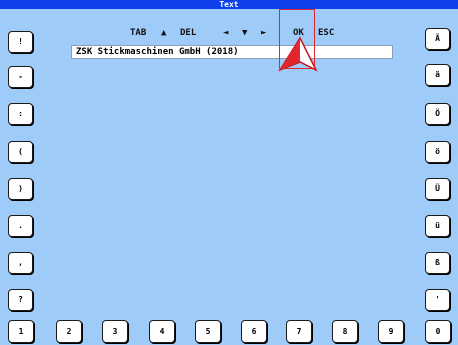  Describe the element at coordinates (20, 152) in the screenshot. I see `key-open-paren: (` at that location.